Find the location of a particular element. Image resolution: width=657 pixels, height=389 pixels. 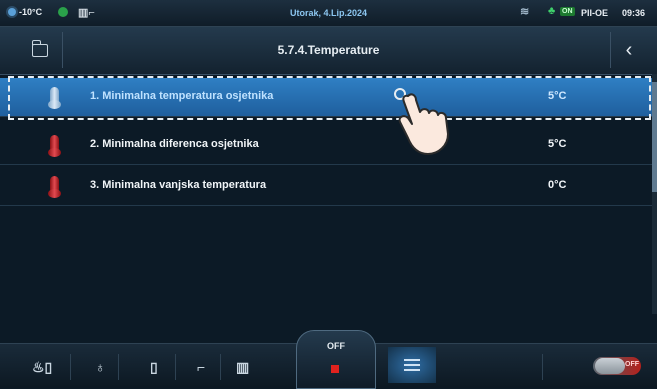

leaf-icon: ♣ is located at coordinates (552, 11).